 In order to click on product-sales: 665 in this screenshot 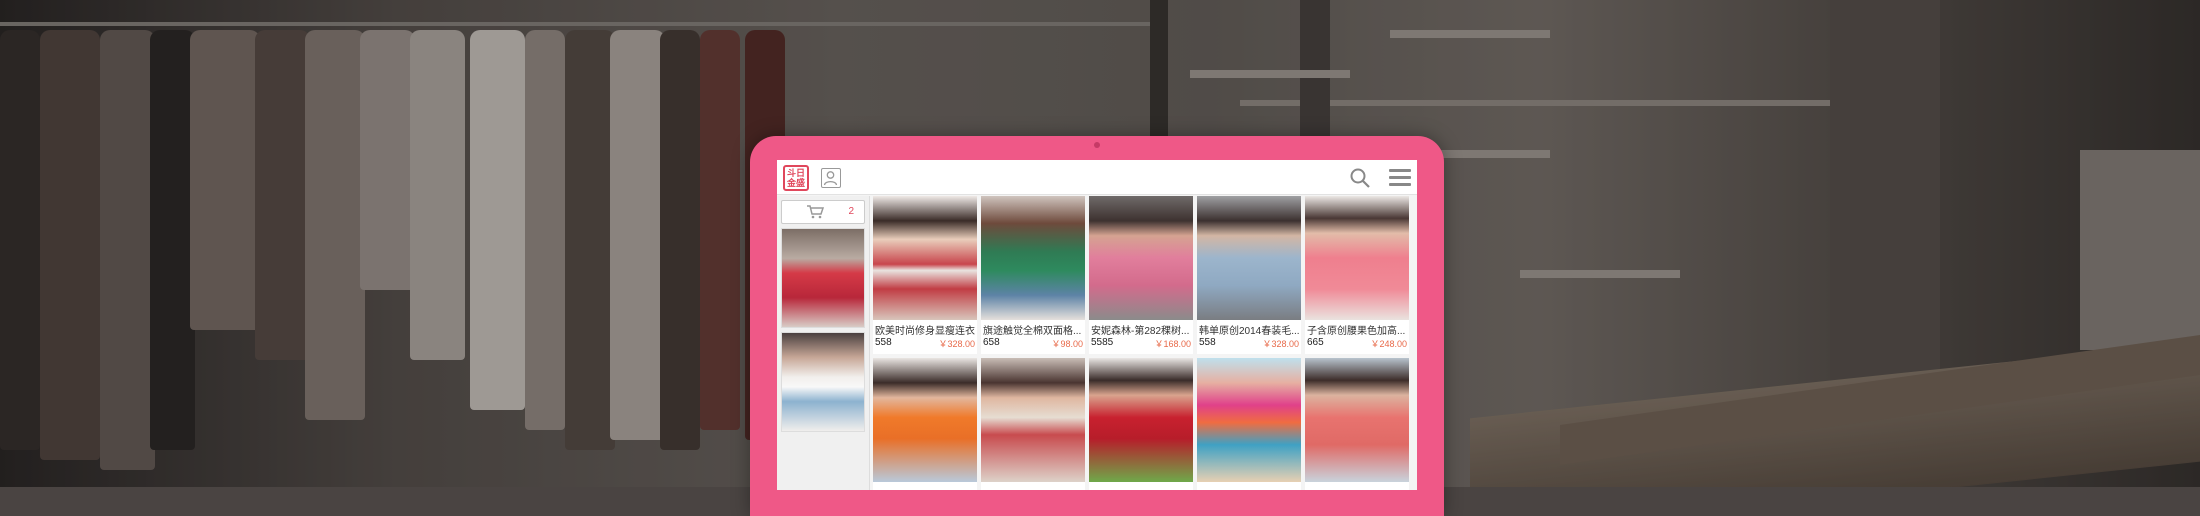, I will do `click(1315, 342)`.